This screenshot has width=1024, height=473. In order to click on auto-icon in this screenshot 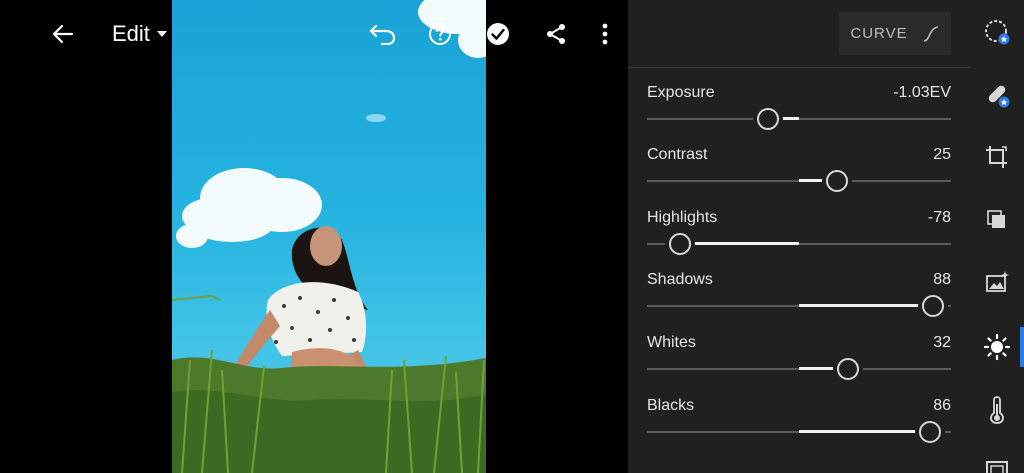, I will do `click(997, 281)`.